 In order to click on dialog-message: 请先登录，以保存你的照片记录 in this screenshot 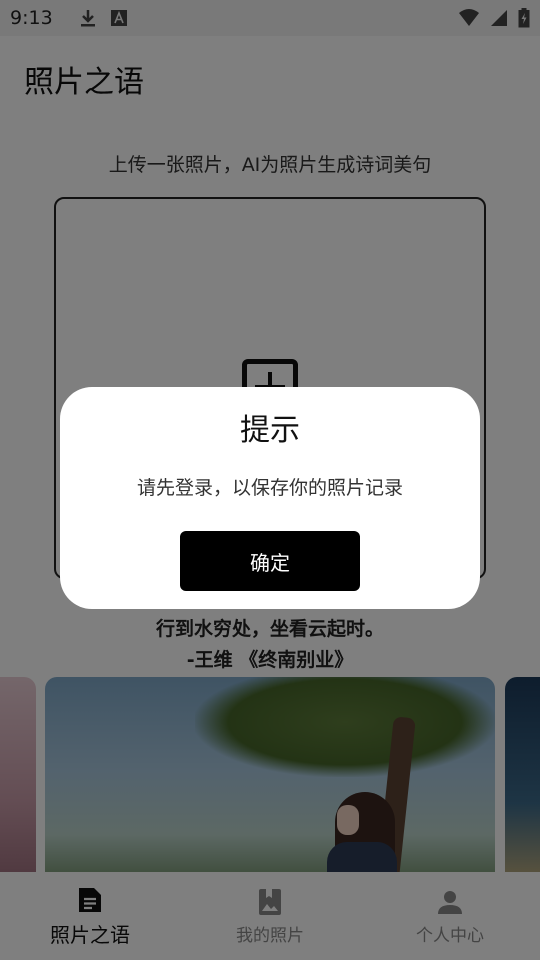, I will do `click(269, 488)`.